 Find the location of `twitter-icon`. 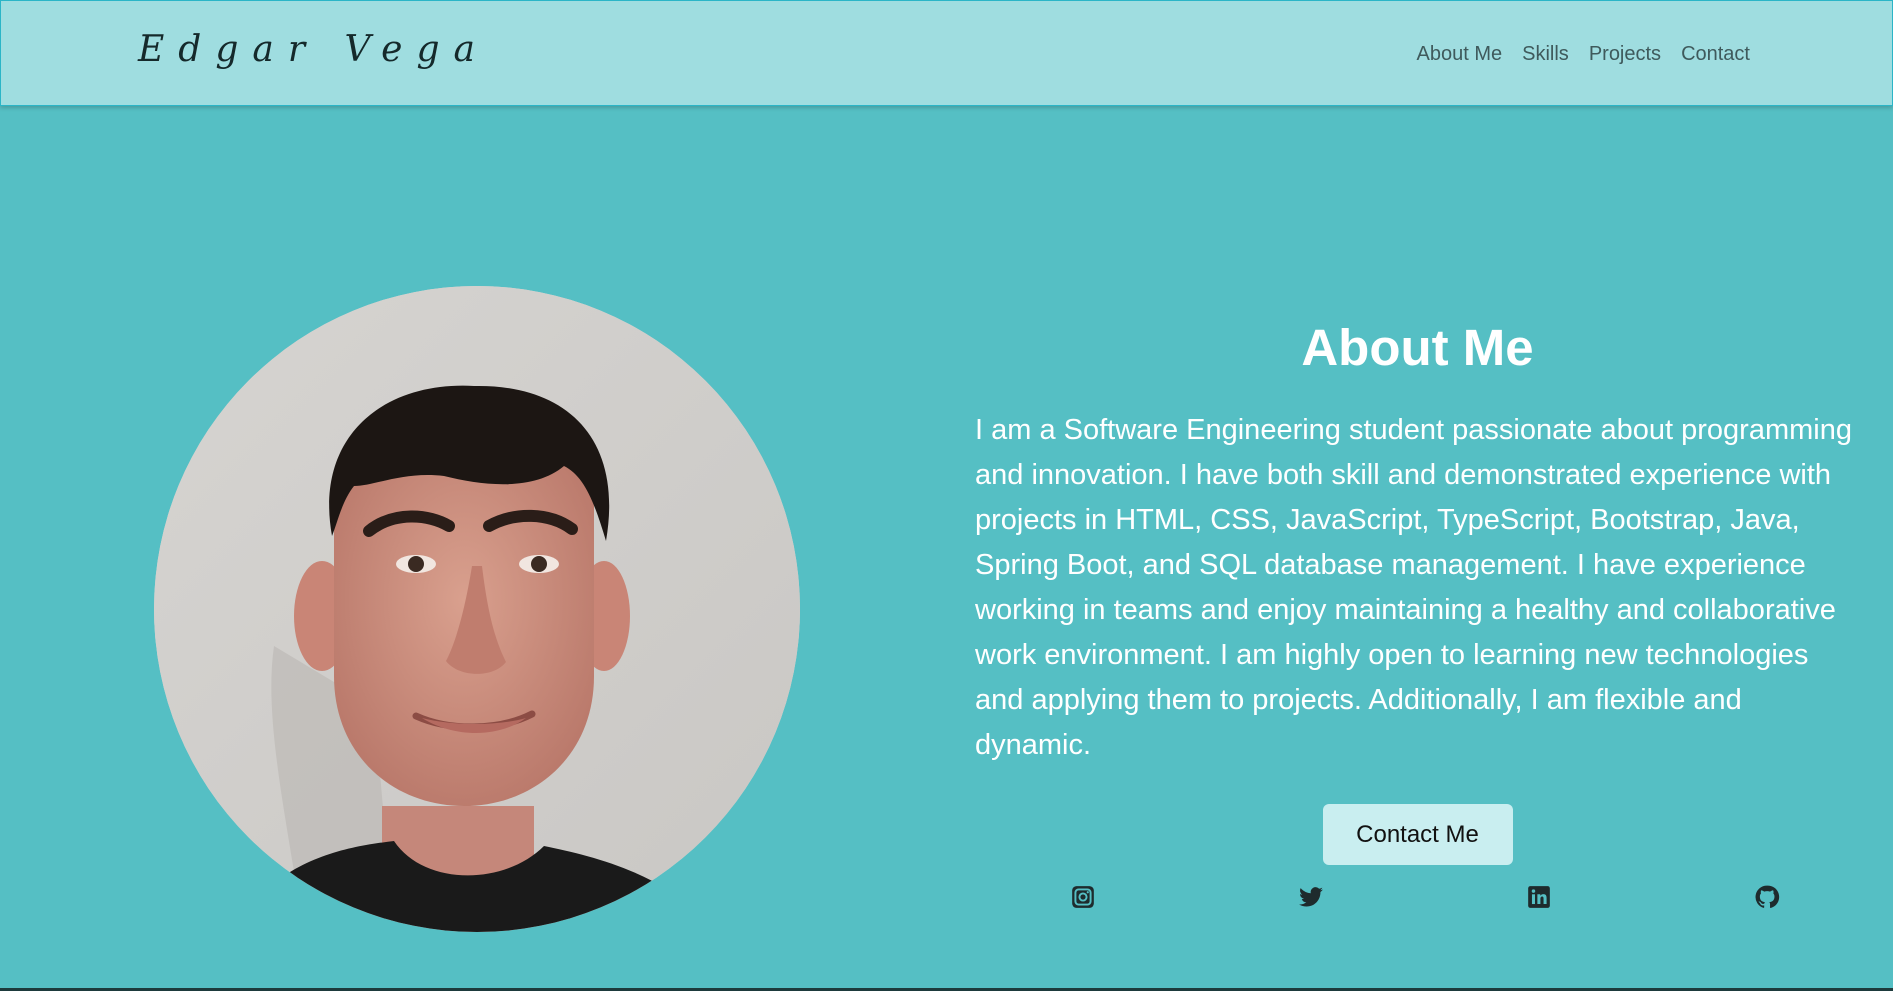

twitter-icon is located at coordinates (1311, 897).